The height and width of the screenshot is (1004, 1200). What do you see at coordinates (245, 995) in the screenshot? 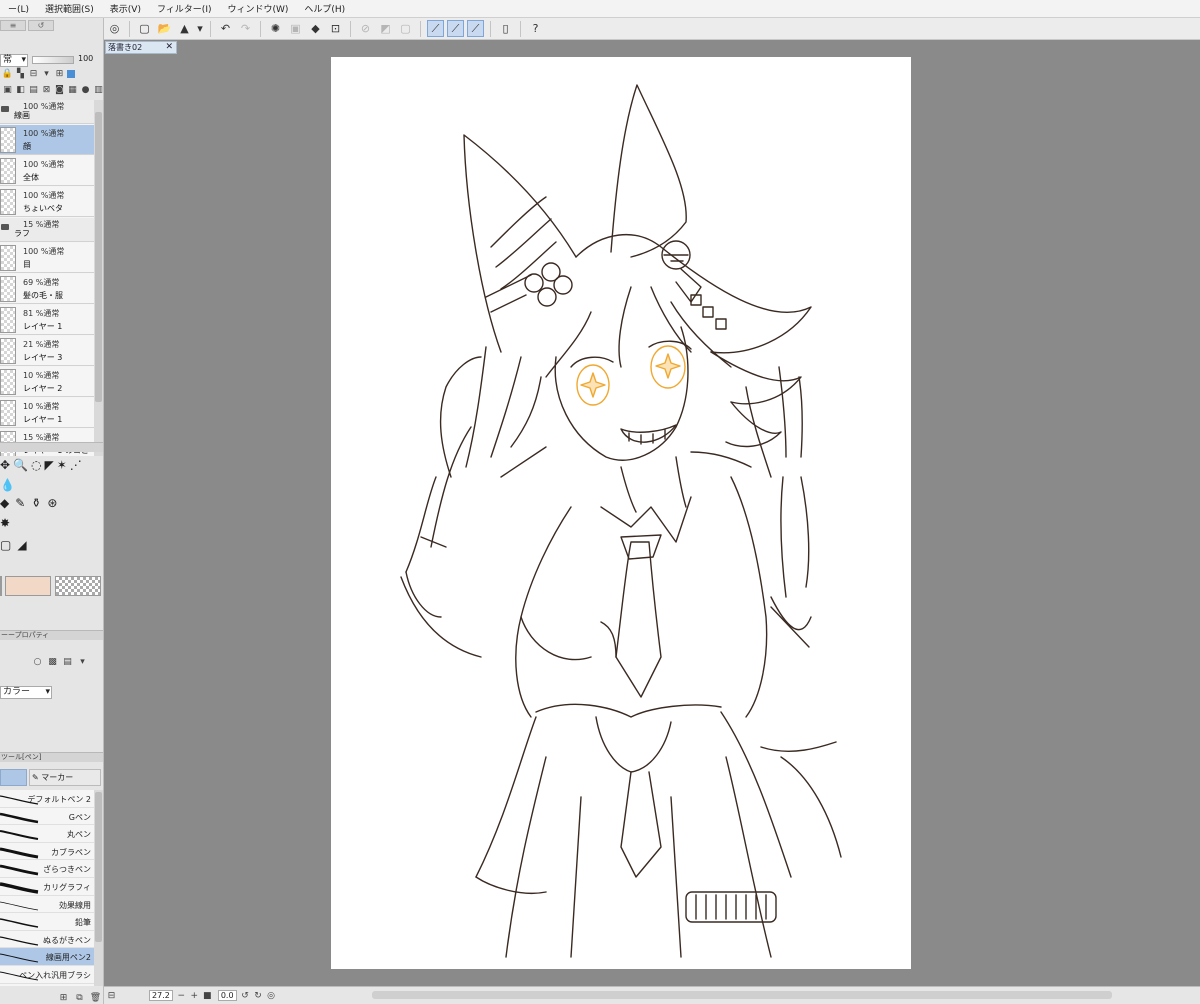
I see `rotate-left-icon: ↺` at bounding box center [245, 995].